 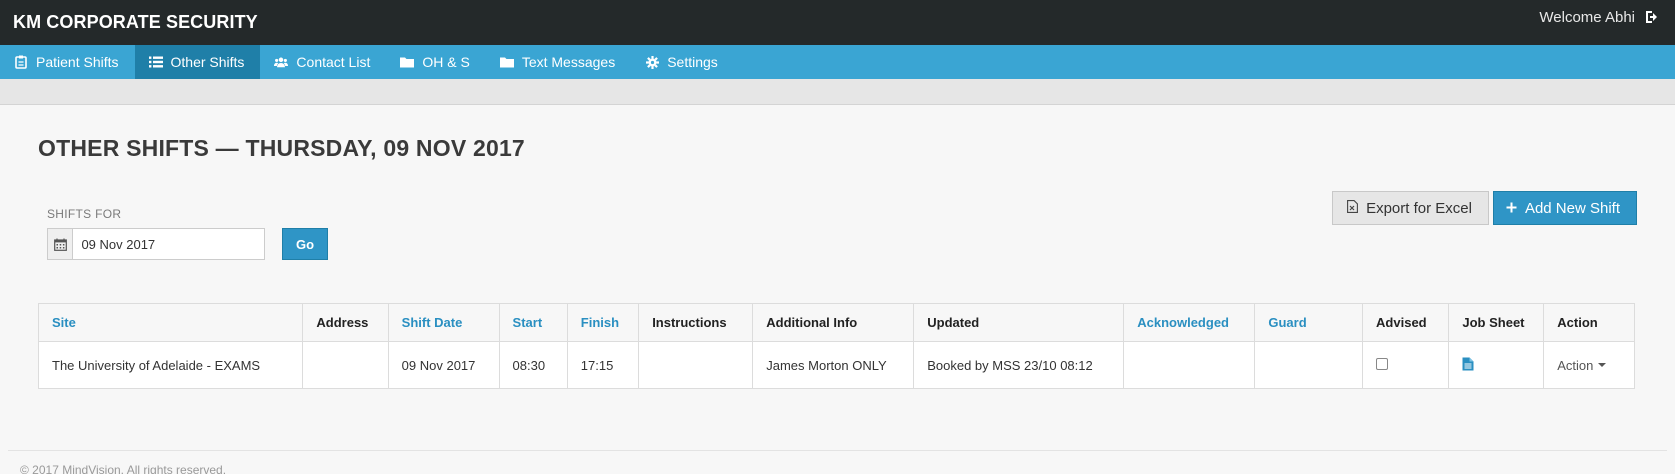 I want to click on advised-checkbox, so click(x=1382, y=363).